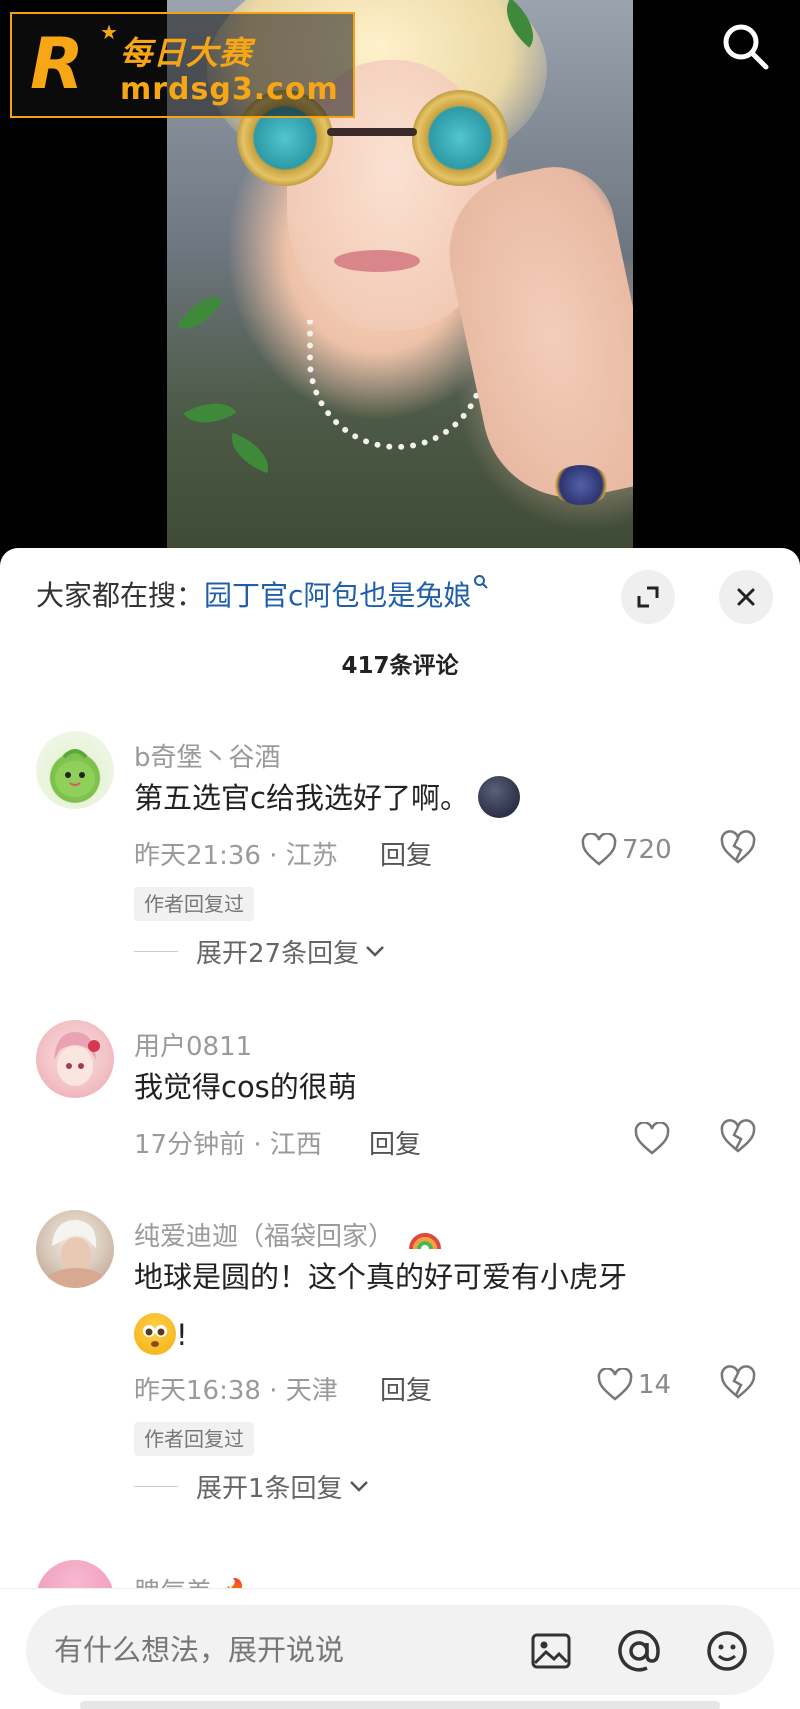 The image size is (800, 1709). I want to click on dark-round-emoji, so click(499, 797).